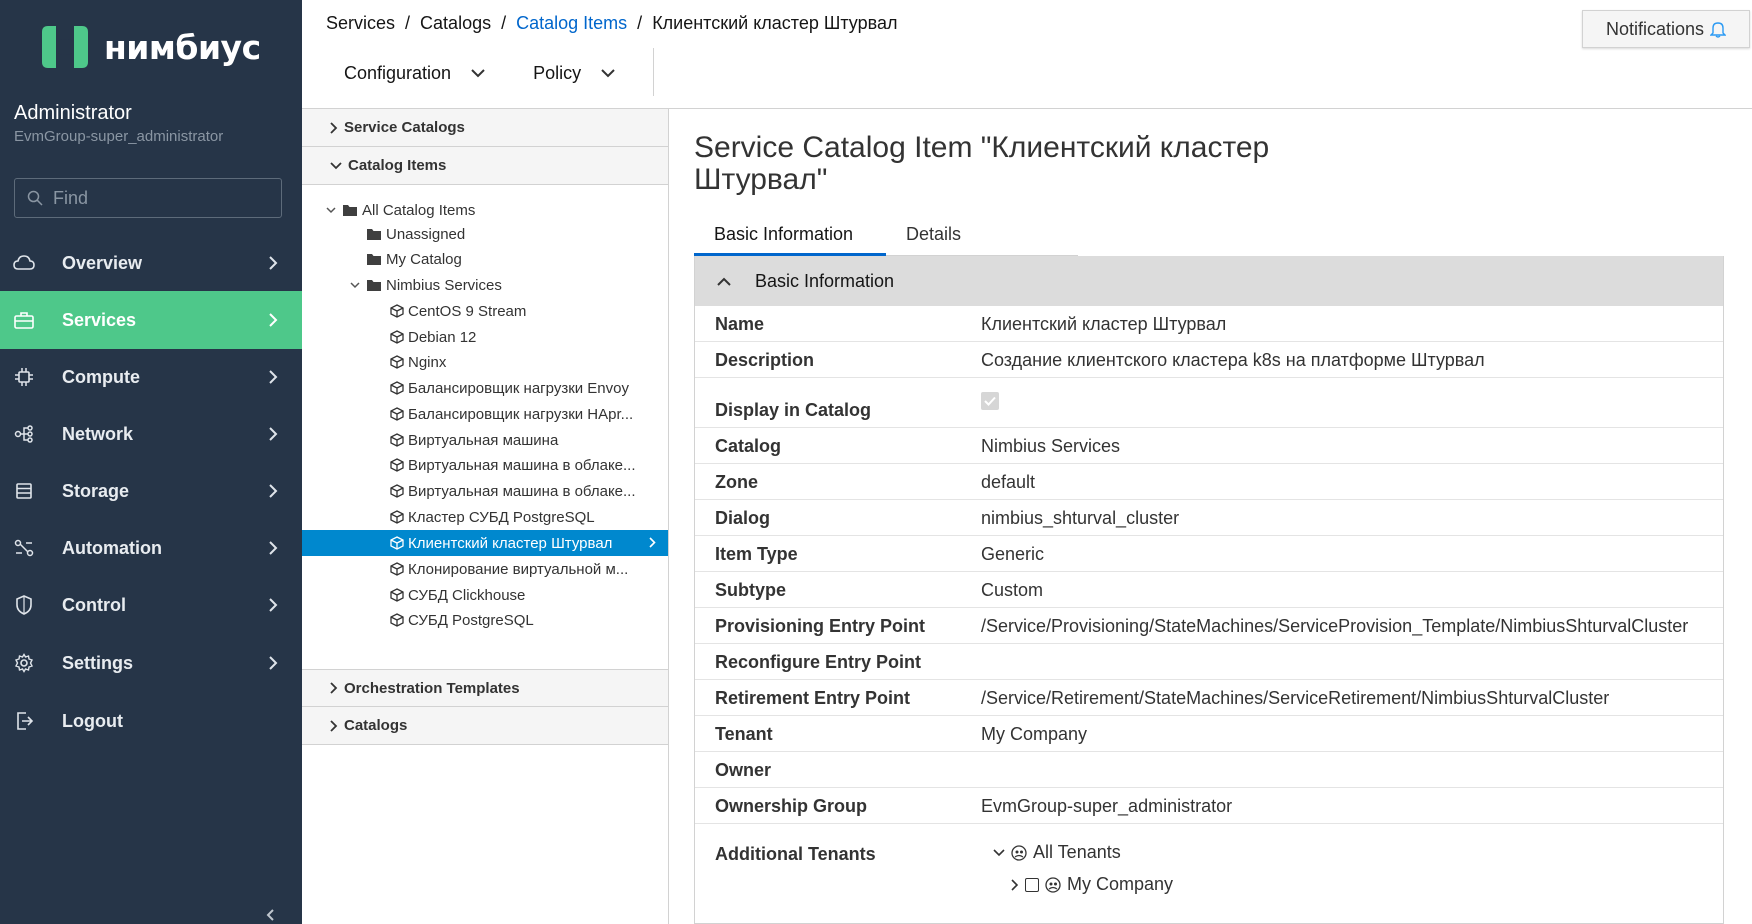  Describe the element at coordinates (751, 590) in the screenshot. I see `field-label: Subtype` at that location.